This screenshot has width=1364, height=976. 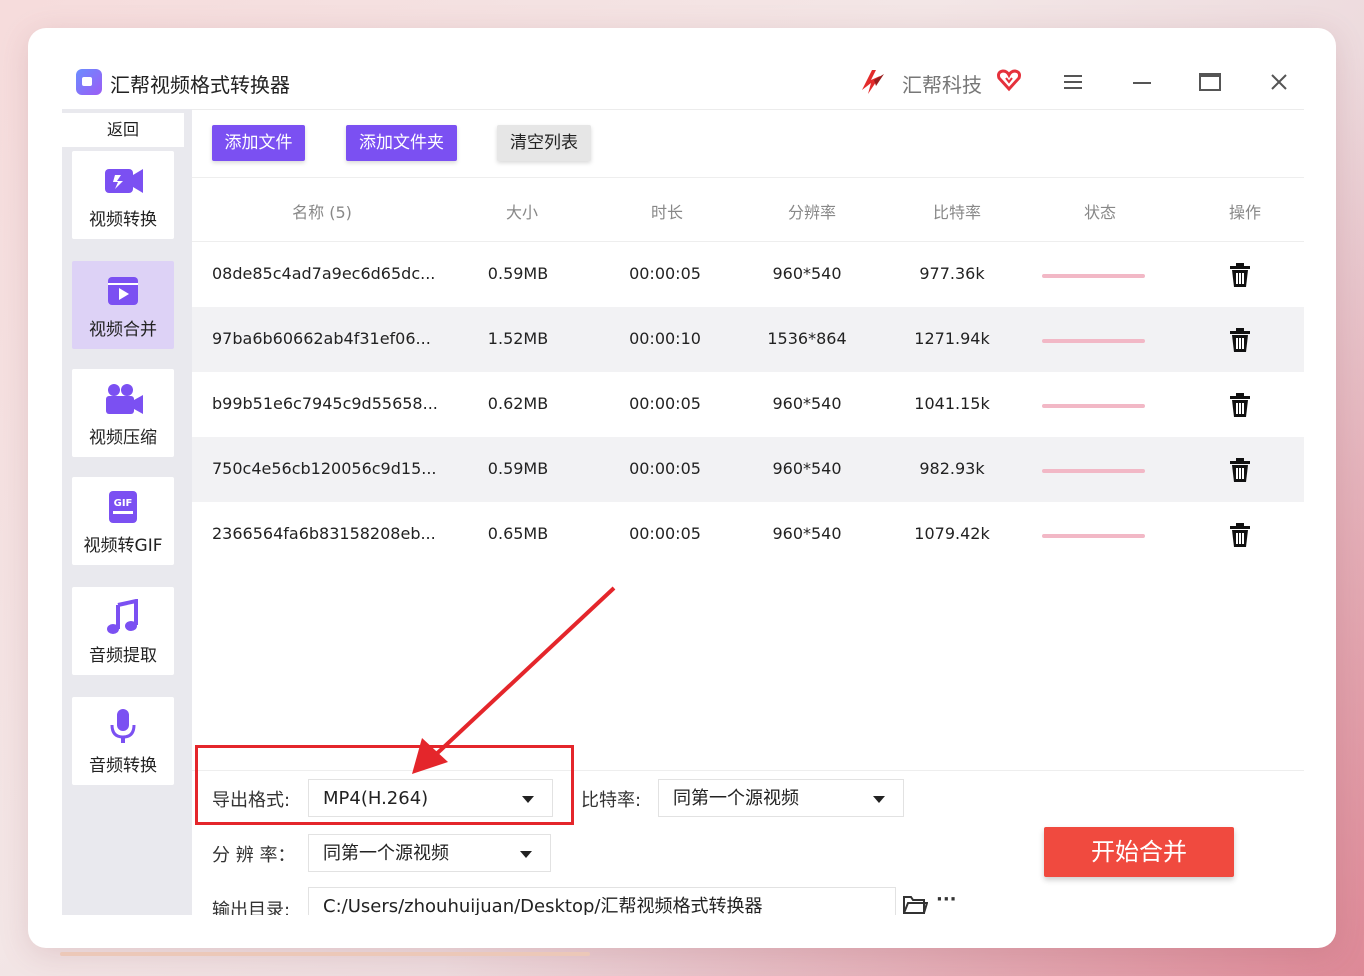 I want to click on sidebar-item-audio-extract: 音频提取, so click(x=123, y=631).